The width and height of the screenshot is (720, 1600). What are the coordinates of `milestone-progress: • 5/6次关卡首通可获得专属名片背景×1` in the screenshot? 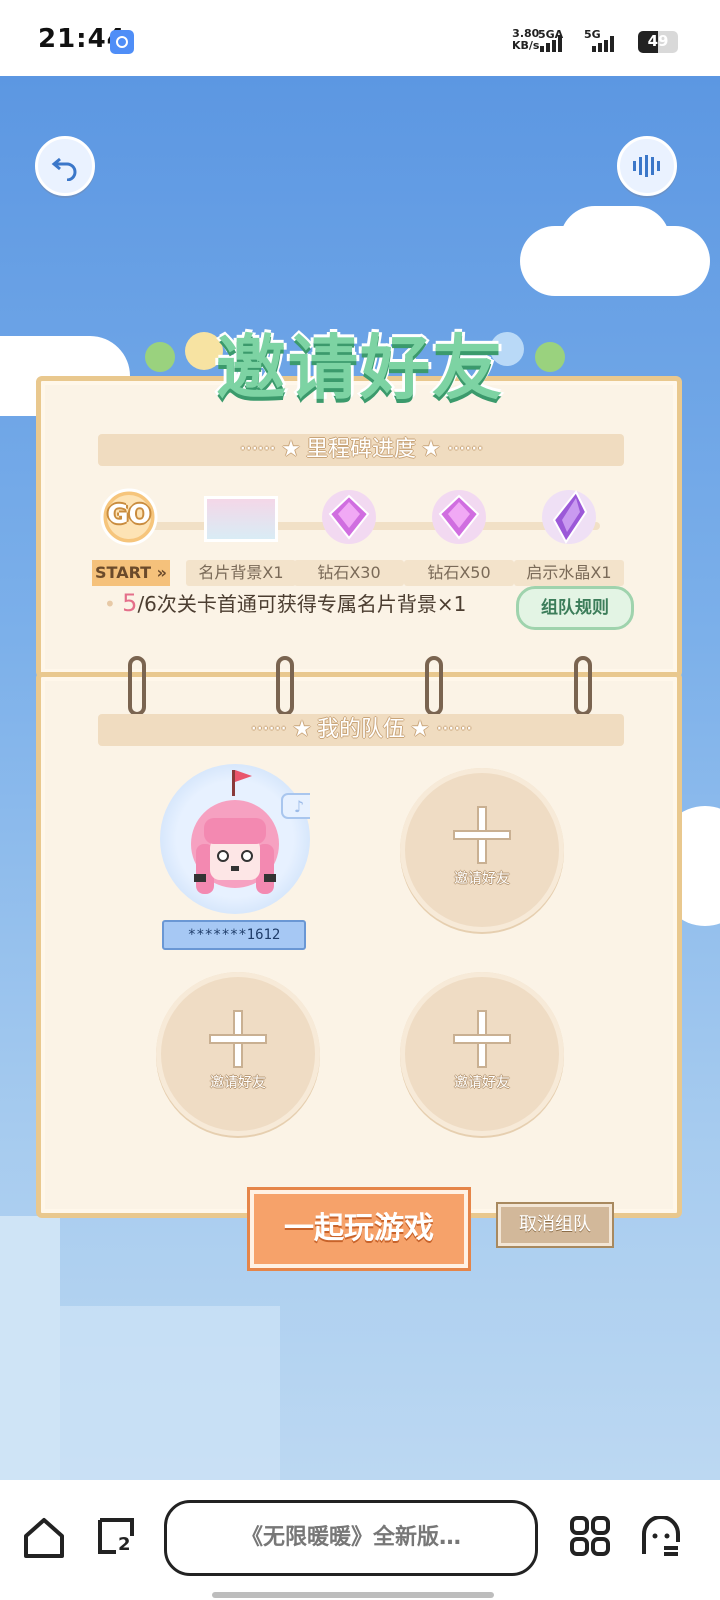 It's located at (285, 603).